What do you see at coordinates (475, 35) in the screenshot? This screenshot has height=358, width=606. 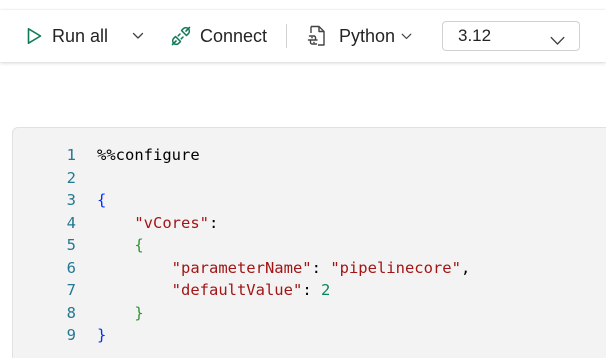 I see `version-value: 3.12` at bounding box center [475, 35].